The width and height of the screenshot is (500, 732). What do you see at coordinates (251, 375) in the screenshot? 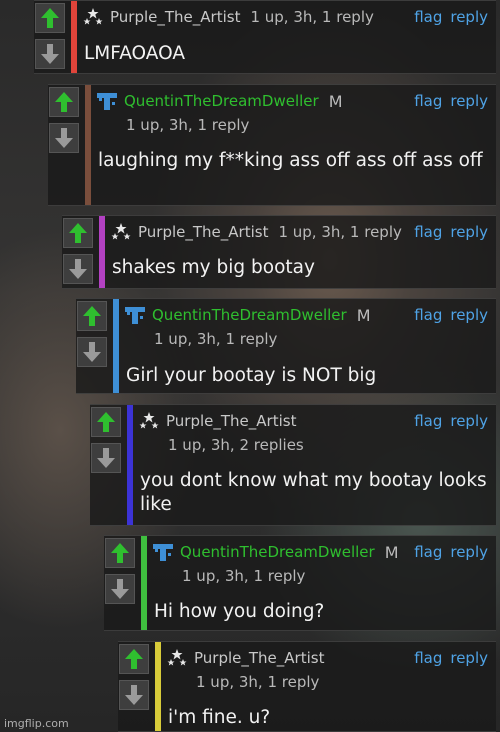
I see `comment-text: Girl your bootay is NOT big` at bounding box center [251, 375].